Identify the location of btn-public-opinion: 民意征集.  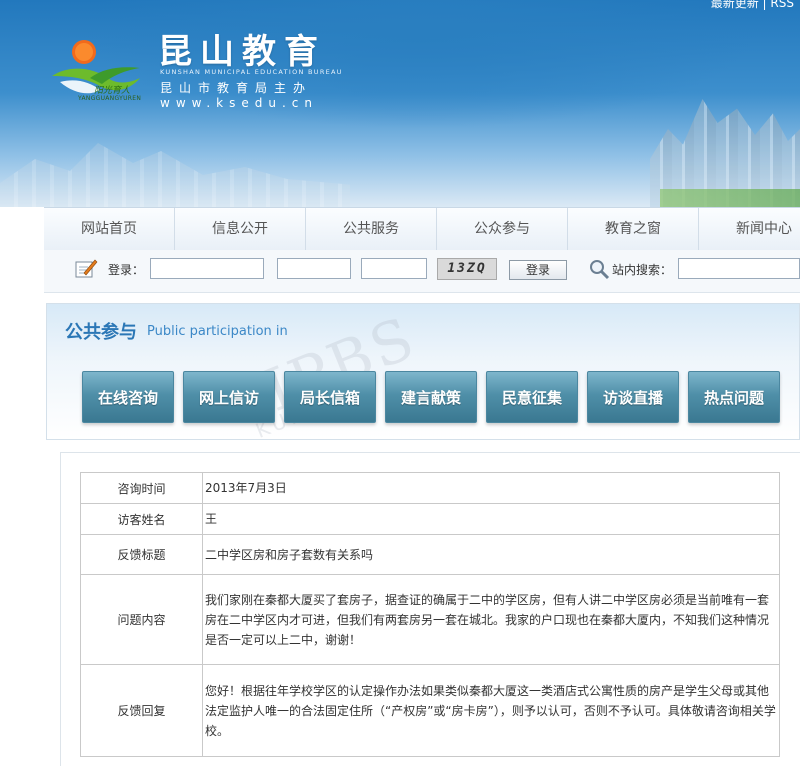
(532, 397).